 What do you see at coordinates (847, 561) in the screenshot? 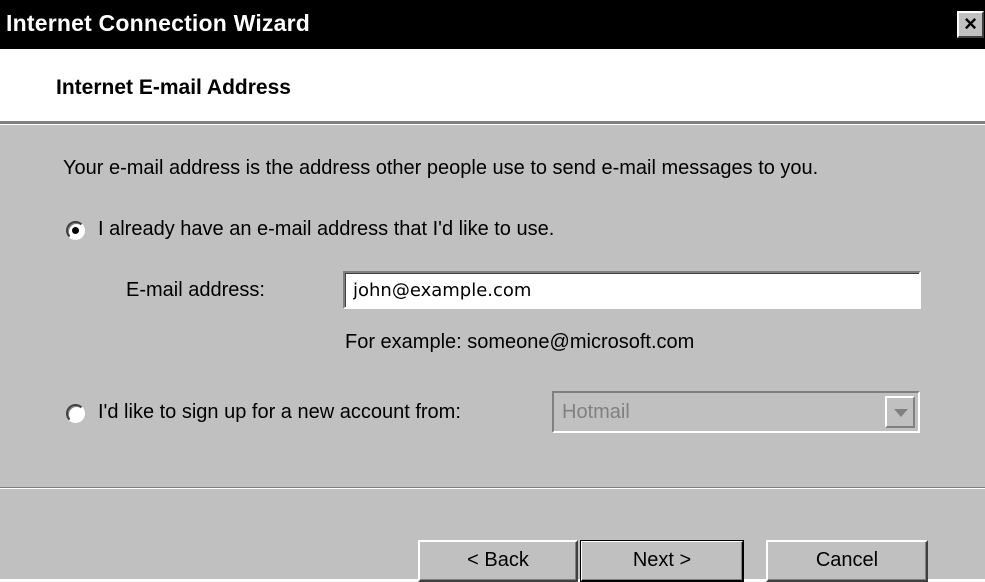
I see `cancel-button: Cancel` at bounding box center [847, 561].